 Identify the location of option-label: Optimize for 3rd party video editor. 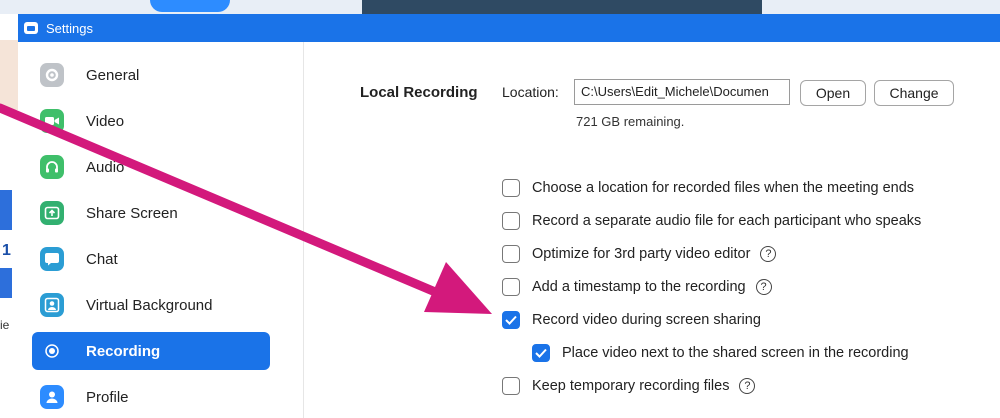
(641, 254).